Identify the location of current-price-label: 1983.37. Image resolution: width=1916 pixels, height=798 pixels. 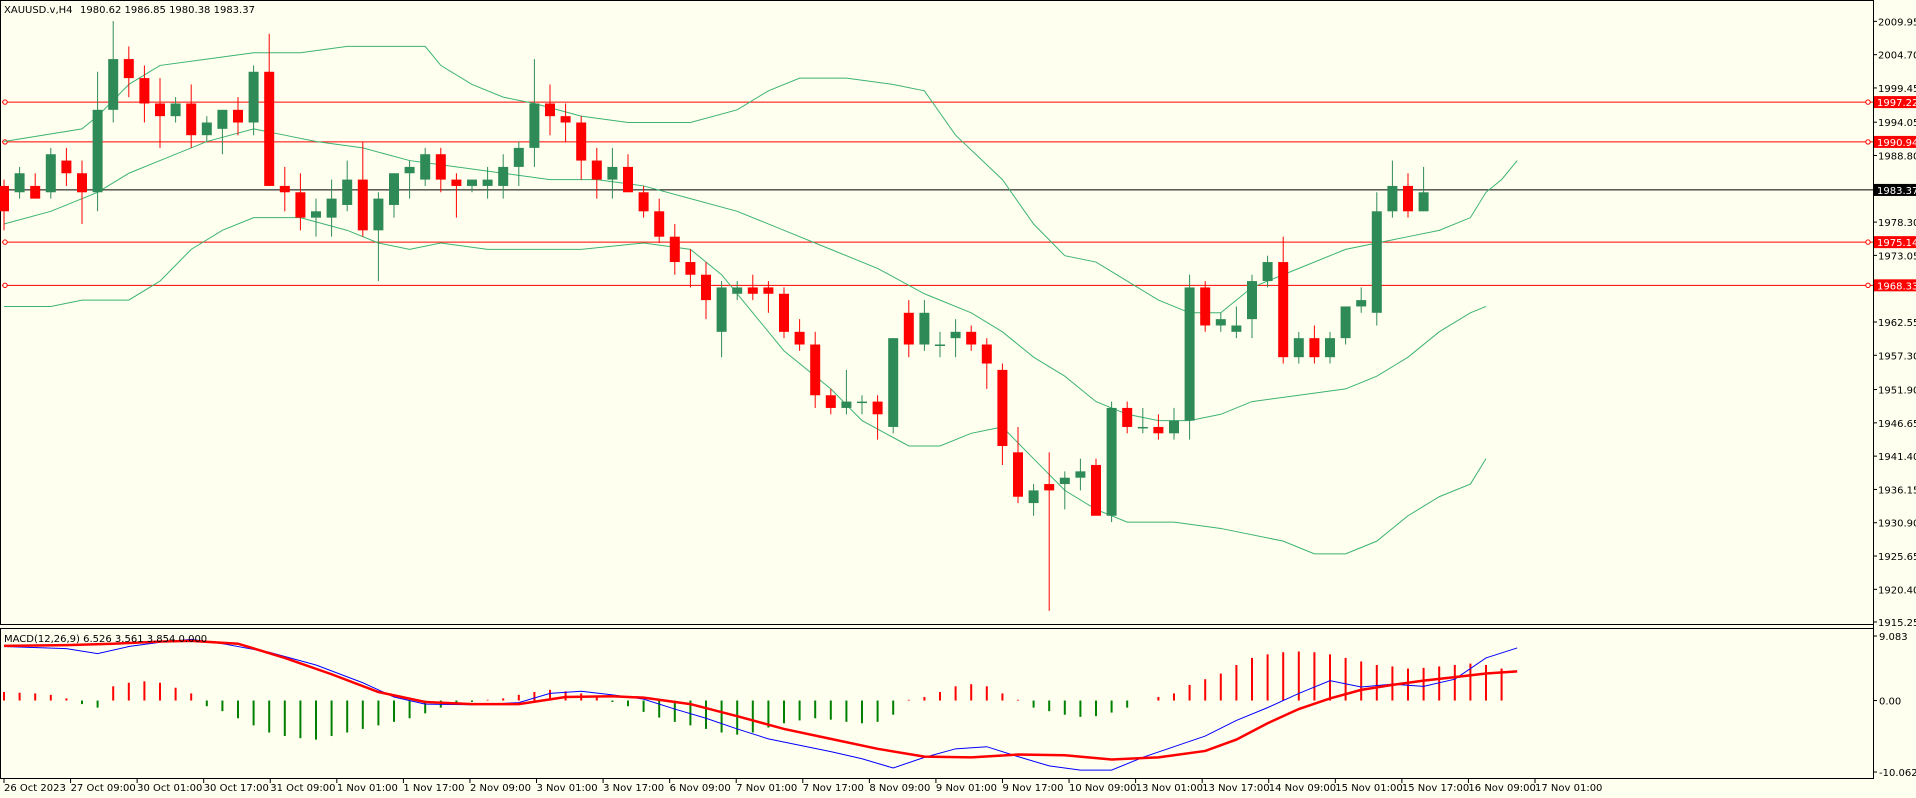
(1896, 191).